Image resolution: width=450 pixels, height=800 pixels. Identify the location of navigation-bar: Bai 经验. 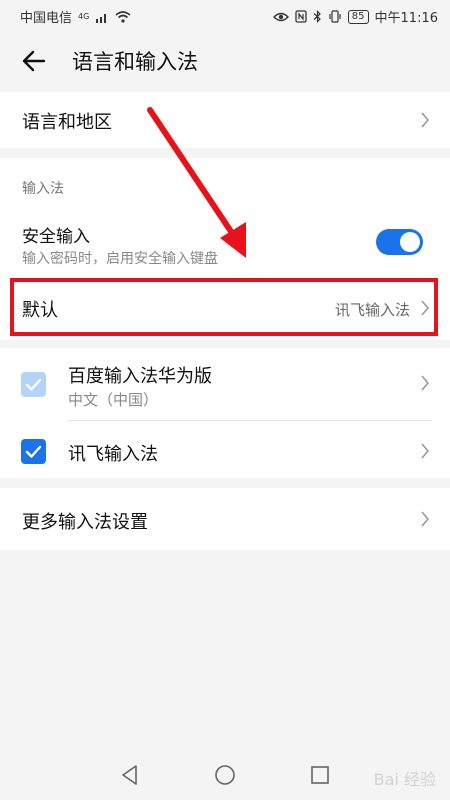
(225, 772).